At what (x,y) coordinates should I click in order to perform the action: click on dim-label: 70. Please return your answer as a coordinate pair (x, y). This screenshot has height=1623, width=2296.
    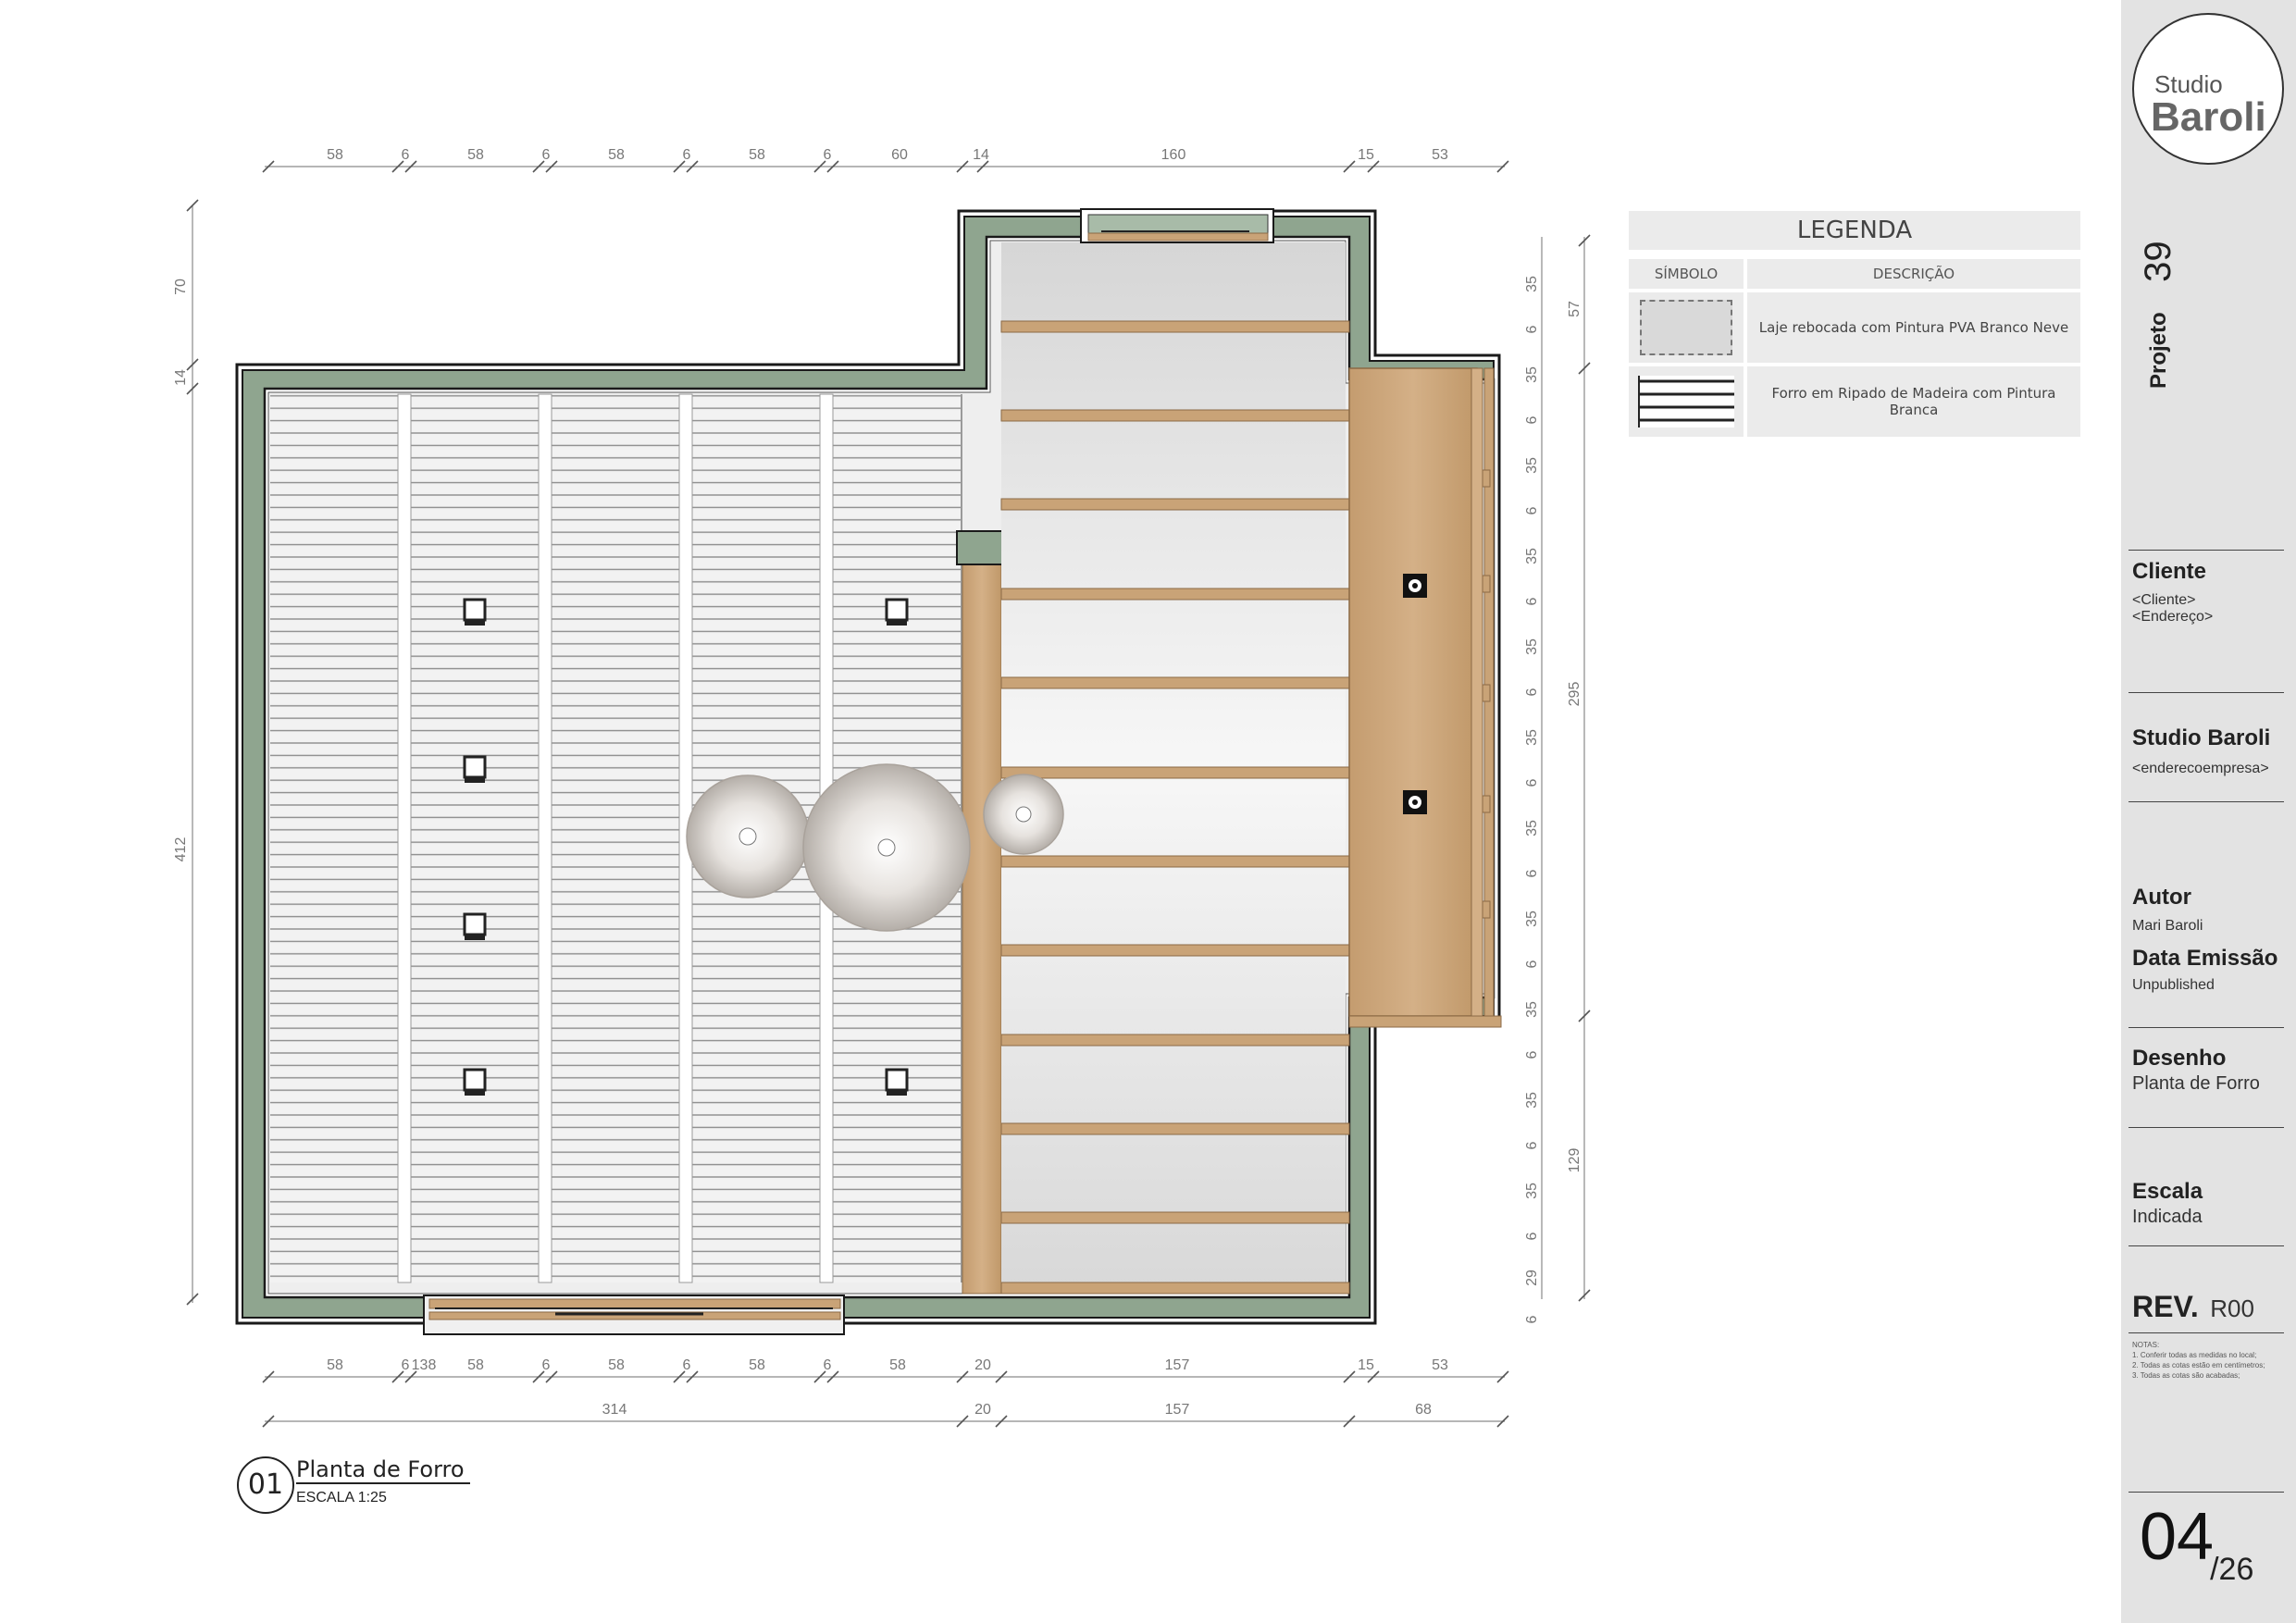
    Looking at the image, I should click on (181, 287).